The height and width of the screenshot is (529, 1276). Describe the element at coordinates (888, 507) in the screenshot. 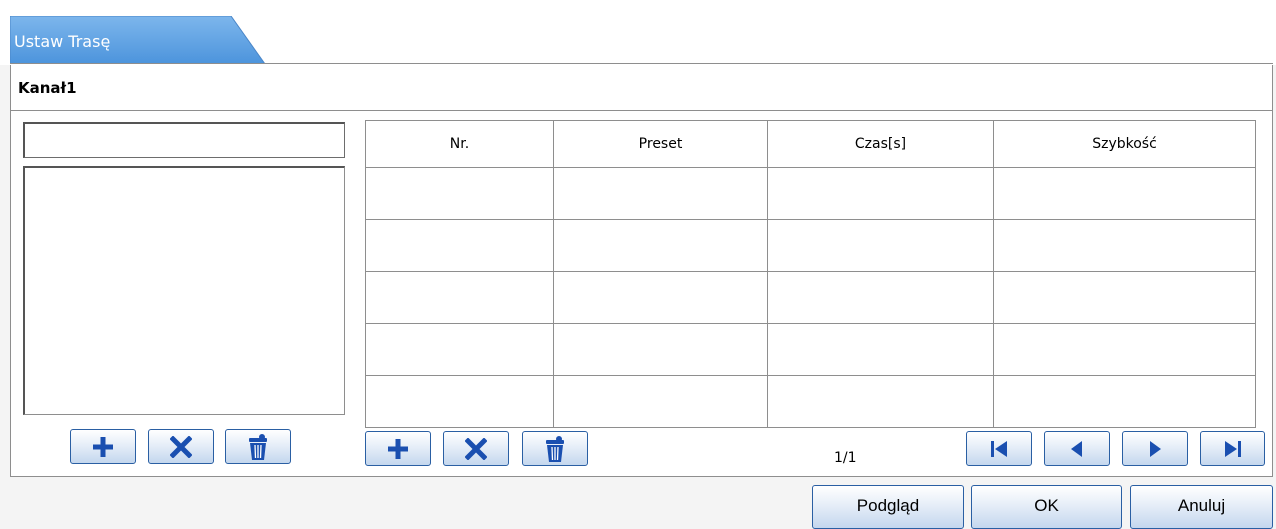

I see `preview-button: Podgląd` at that location.